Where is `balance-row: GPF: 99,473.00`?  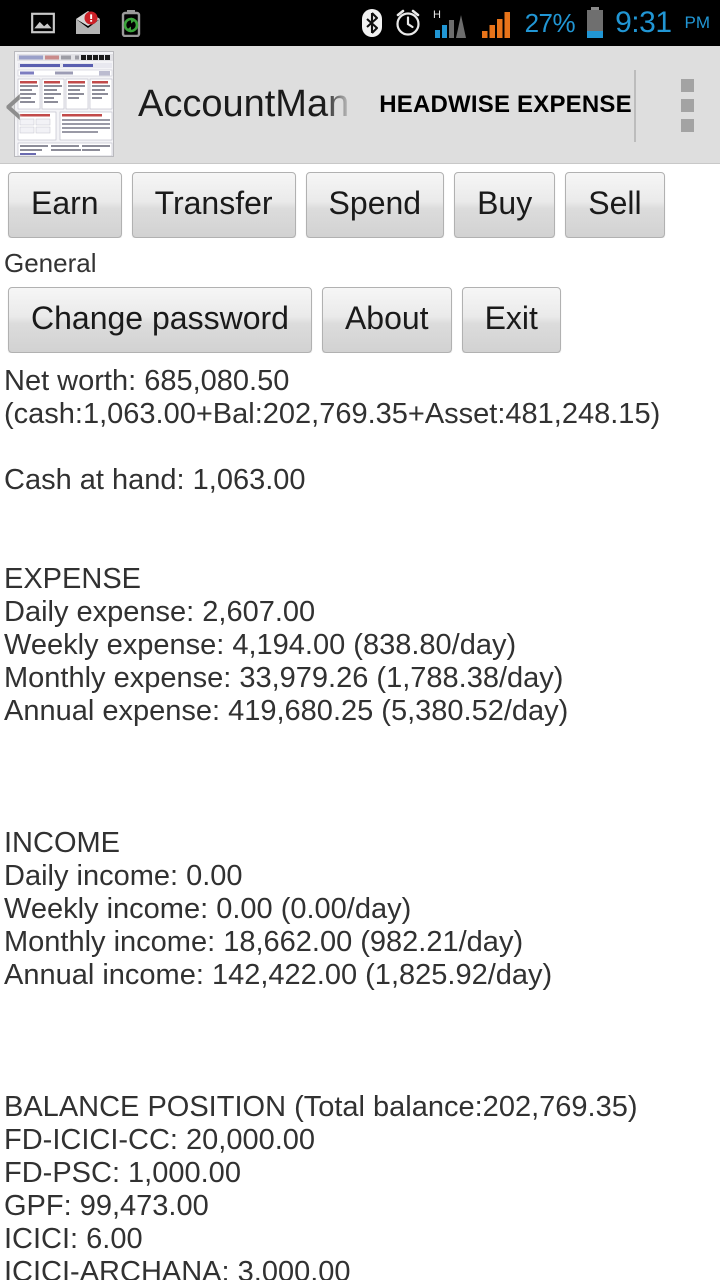
balance-row: GPF: 99,473.00 is located at coordinates (106, 1206).